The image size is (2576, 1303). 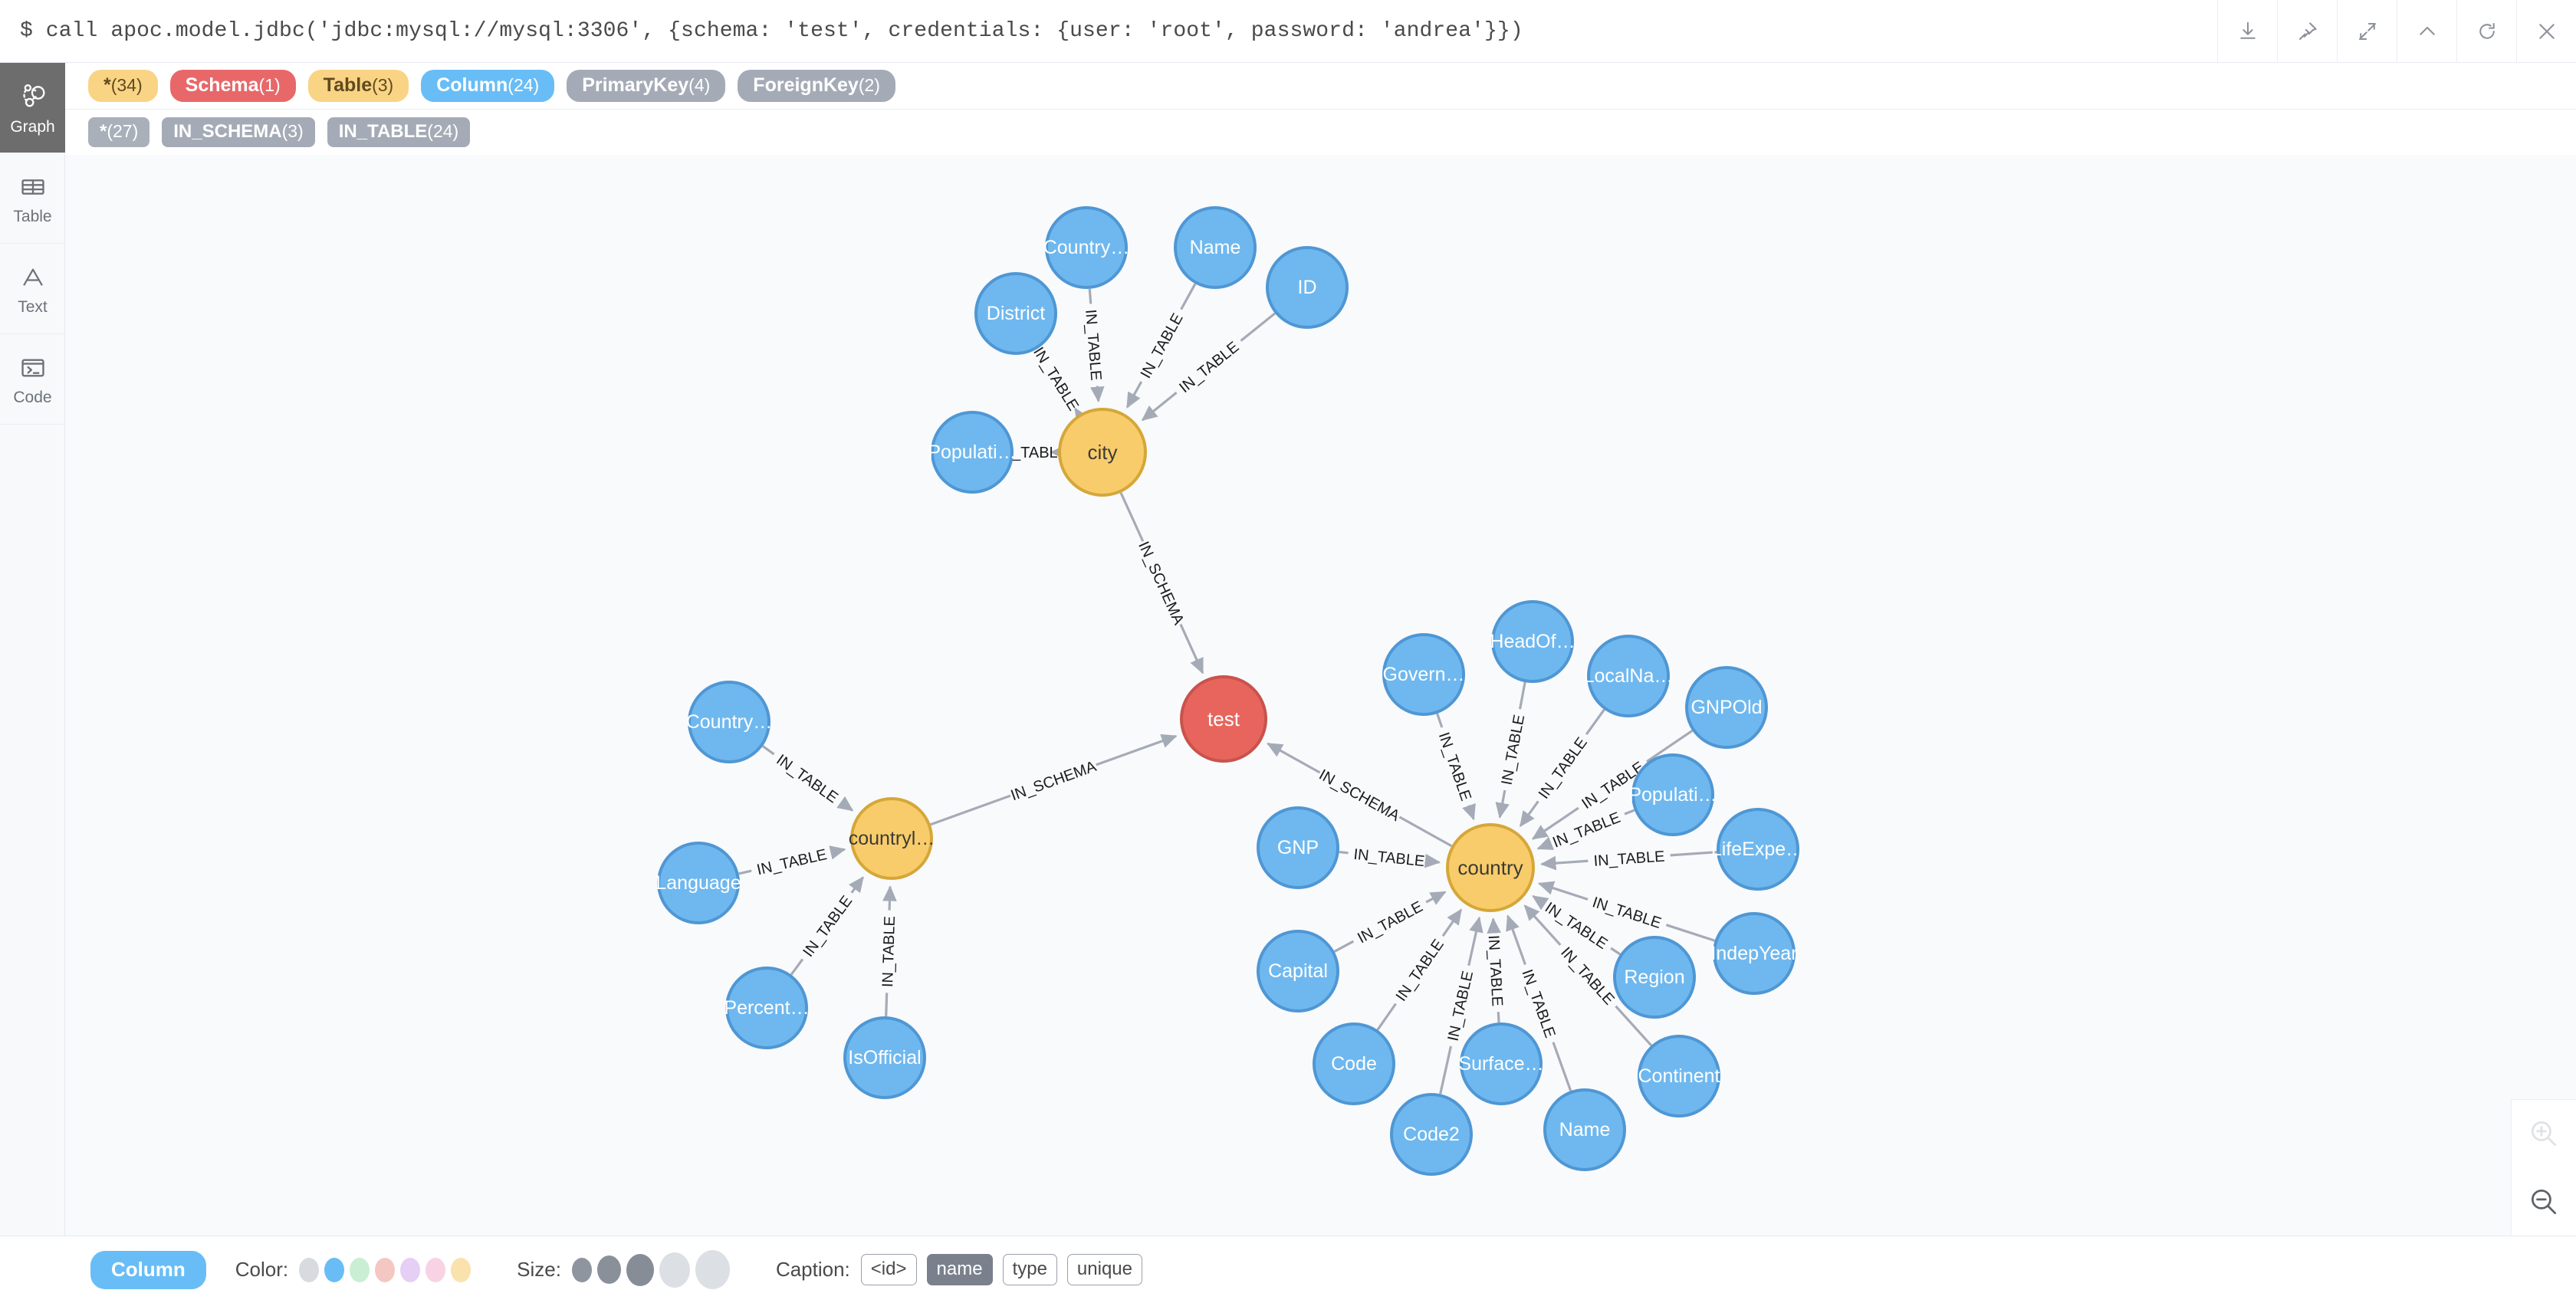 What do you see at coordinates (1015, 313) in the screenshot?
I see `graph-node: District` at bounding box center [1015, 313].